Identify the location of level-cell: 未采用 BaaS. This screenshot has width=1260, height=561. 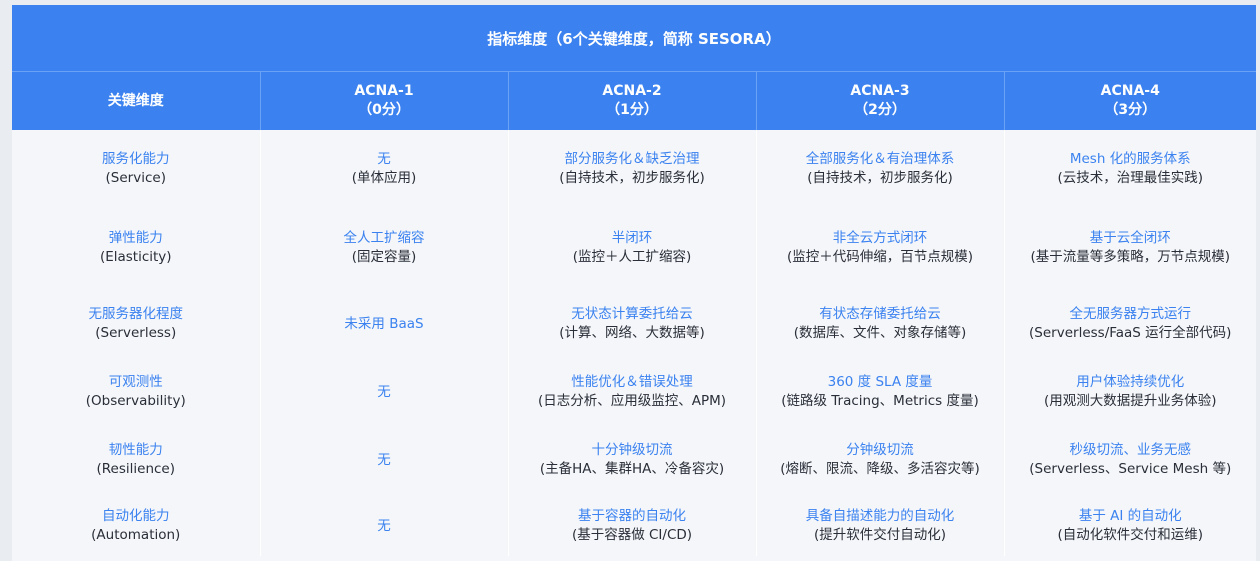
(383, 324).